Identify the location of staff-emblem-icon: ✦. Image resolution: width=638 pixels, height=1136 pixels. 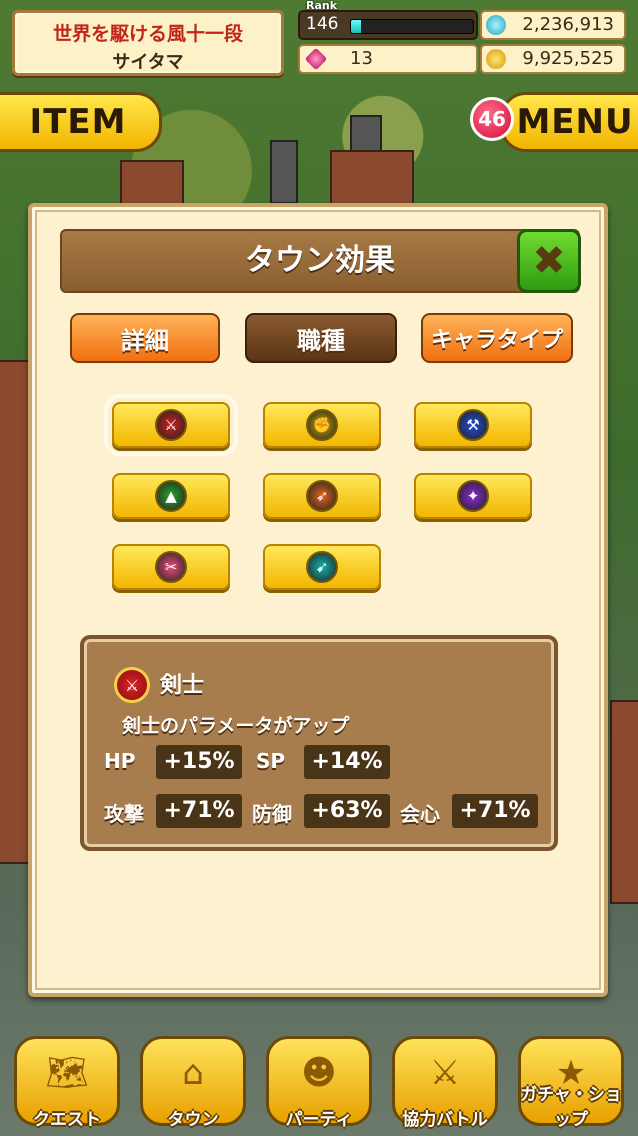
(473, 496).